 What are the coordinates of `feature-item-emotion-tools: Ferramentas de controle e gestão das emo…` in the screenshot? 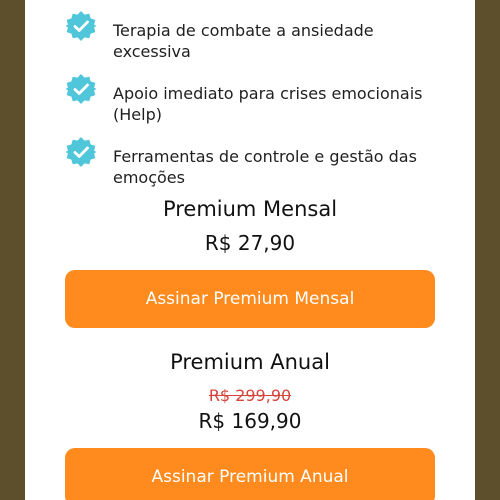 It's located at (260, 162).